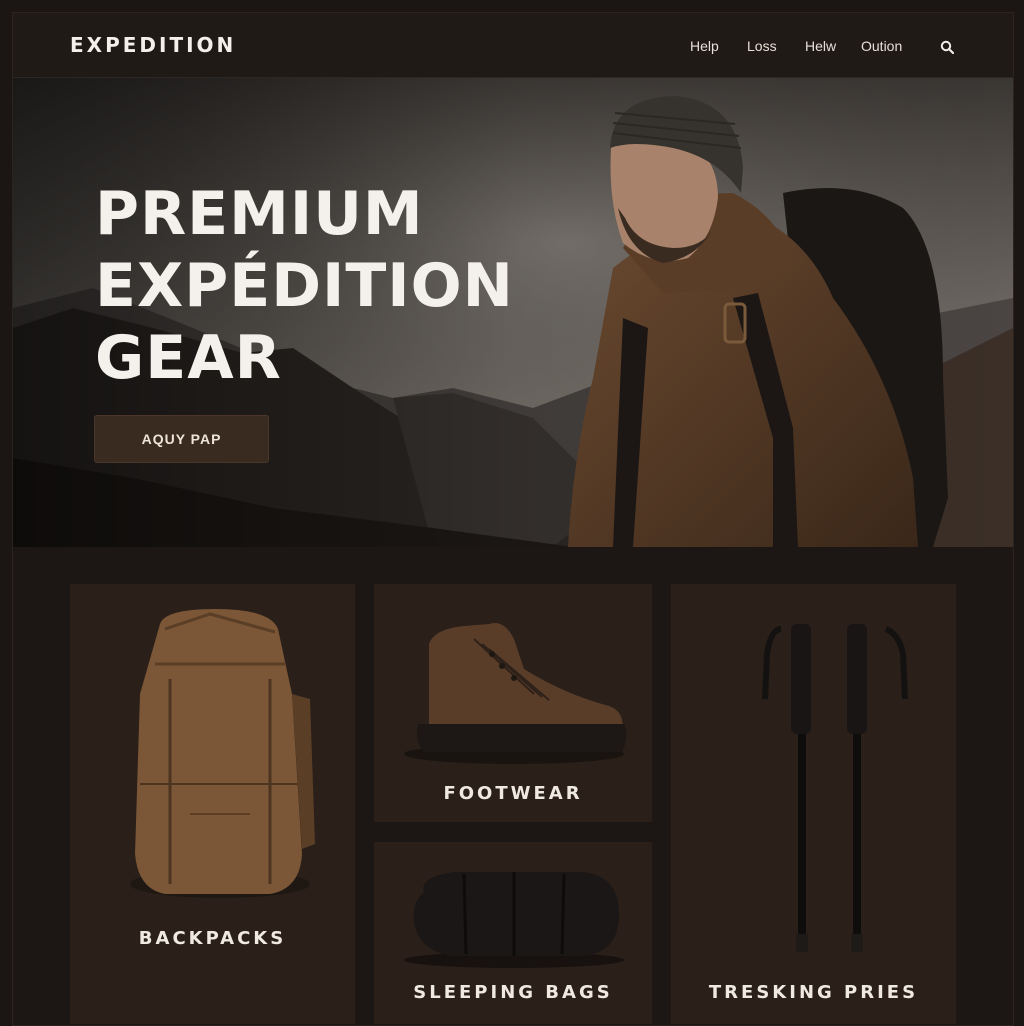 This screenshot has height=1026, width=1024. Describe the element at coordinates (188, 358) in the screenshot. I see `hero-title-line-3: GEAR` at that location.